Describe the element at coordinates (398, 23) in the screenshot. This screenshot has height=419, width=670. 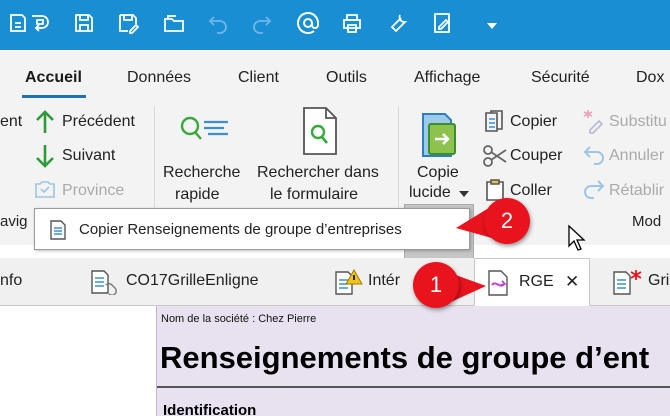
I see `wrench-icon` at that location.